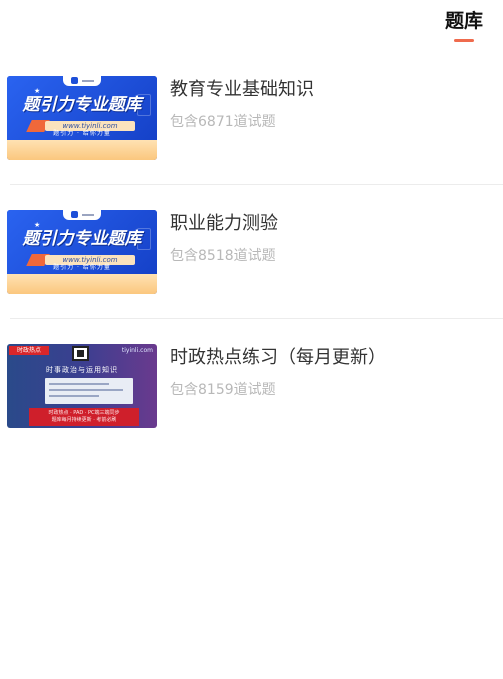 The width and height of the screenshot is (503, 679). What do you see at coordinates (137, 350) in the screenshot?
I see `thumbnail-site: tiyinli.com` at bounding box center [137, 350].